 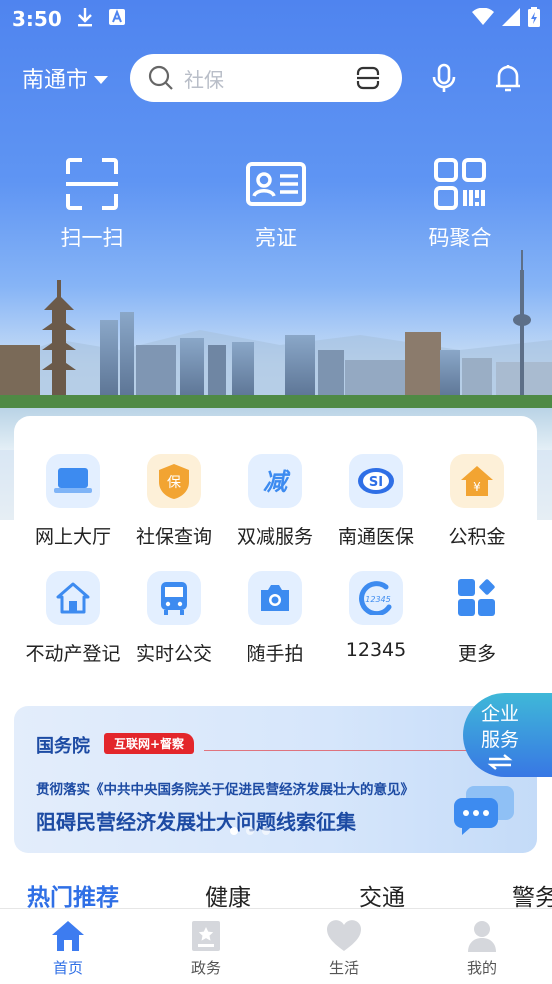 What do you see at coordinates (173, 537) in the screenshot?
I see `service-label: 社保查询` at bounding box center [173, 537].